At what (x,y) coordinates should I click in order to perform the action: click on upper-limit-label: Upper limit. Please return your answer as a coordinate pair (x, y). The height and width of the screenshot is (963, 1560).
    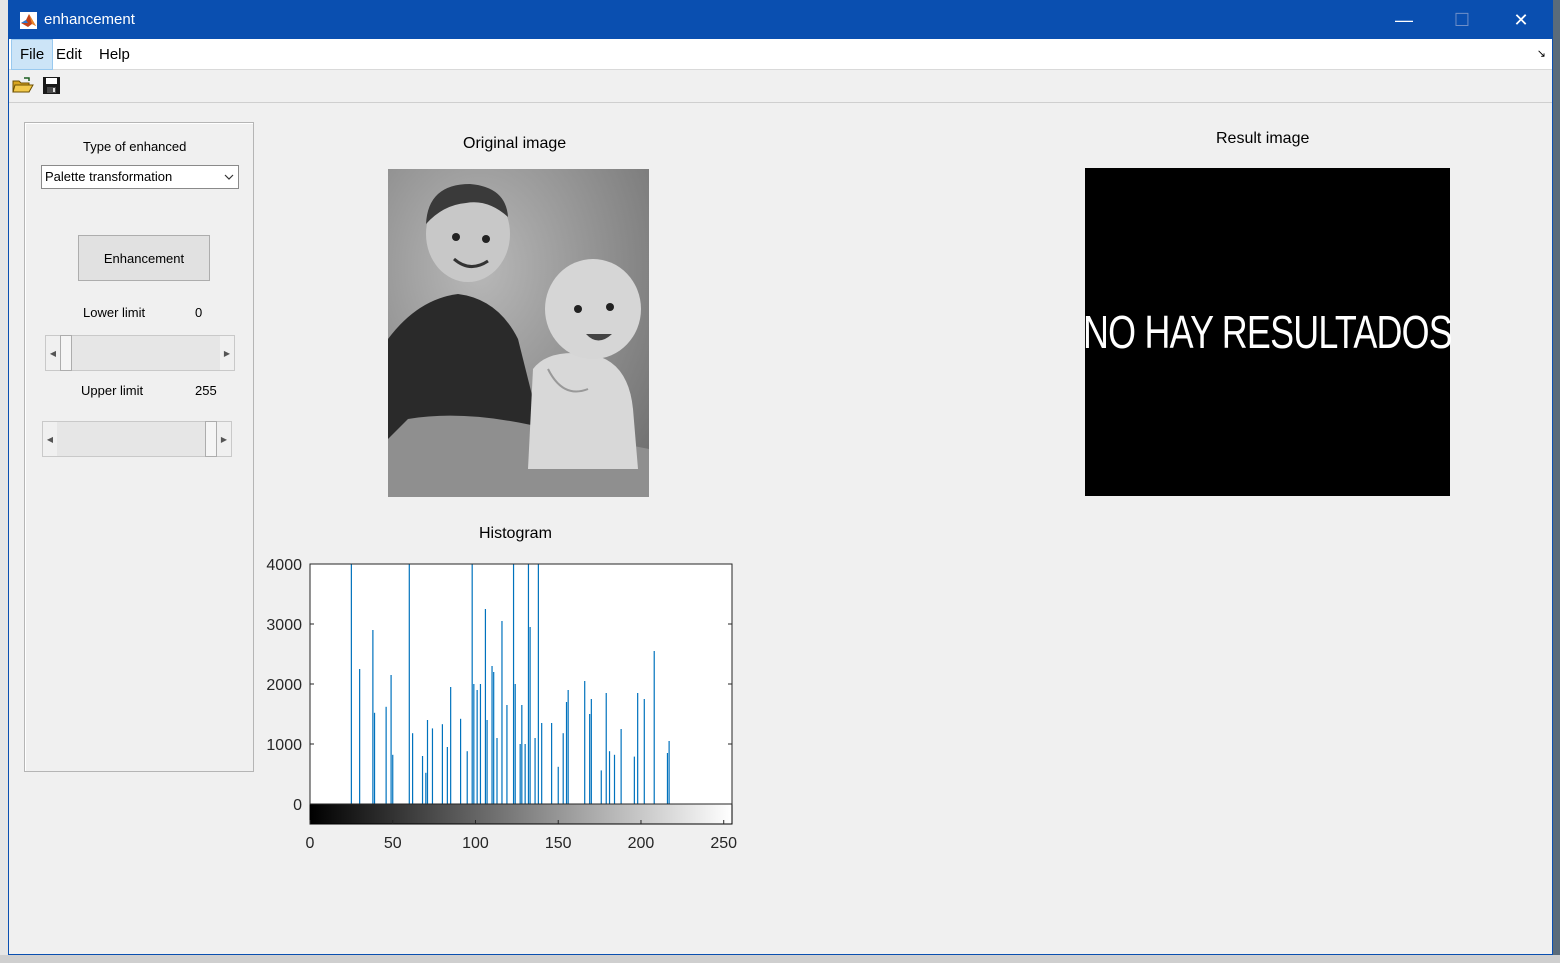
    Looking at the image, I should click on (112, 390).